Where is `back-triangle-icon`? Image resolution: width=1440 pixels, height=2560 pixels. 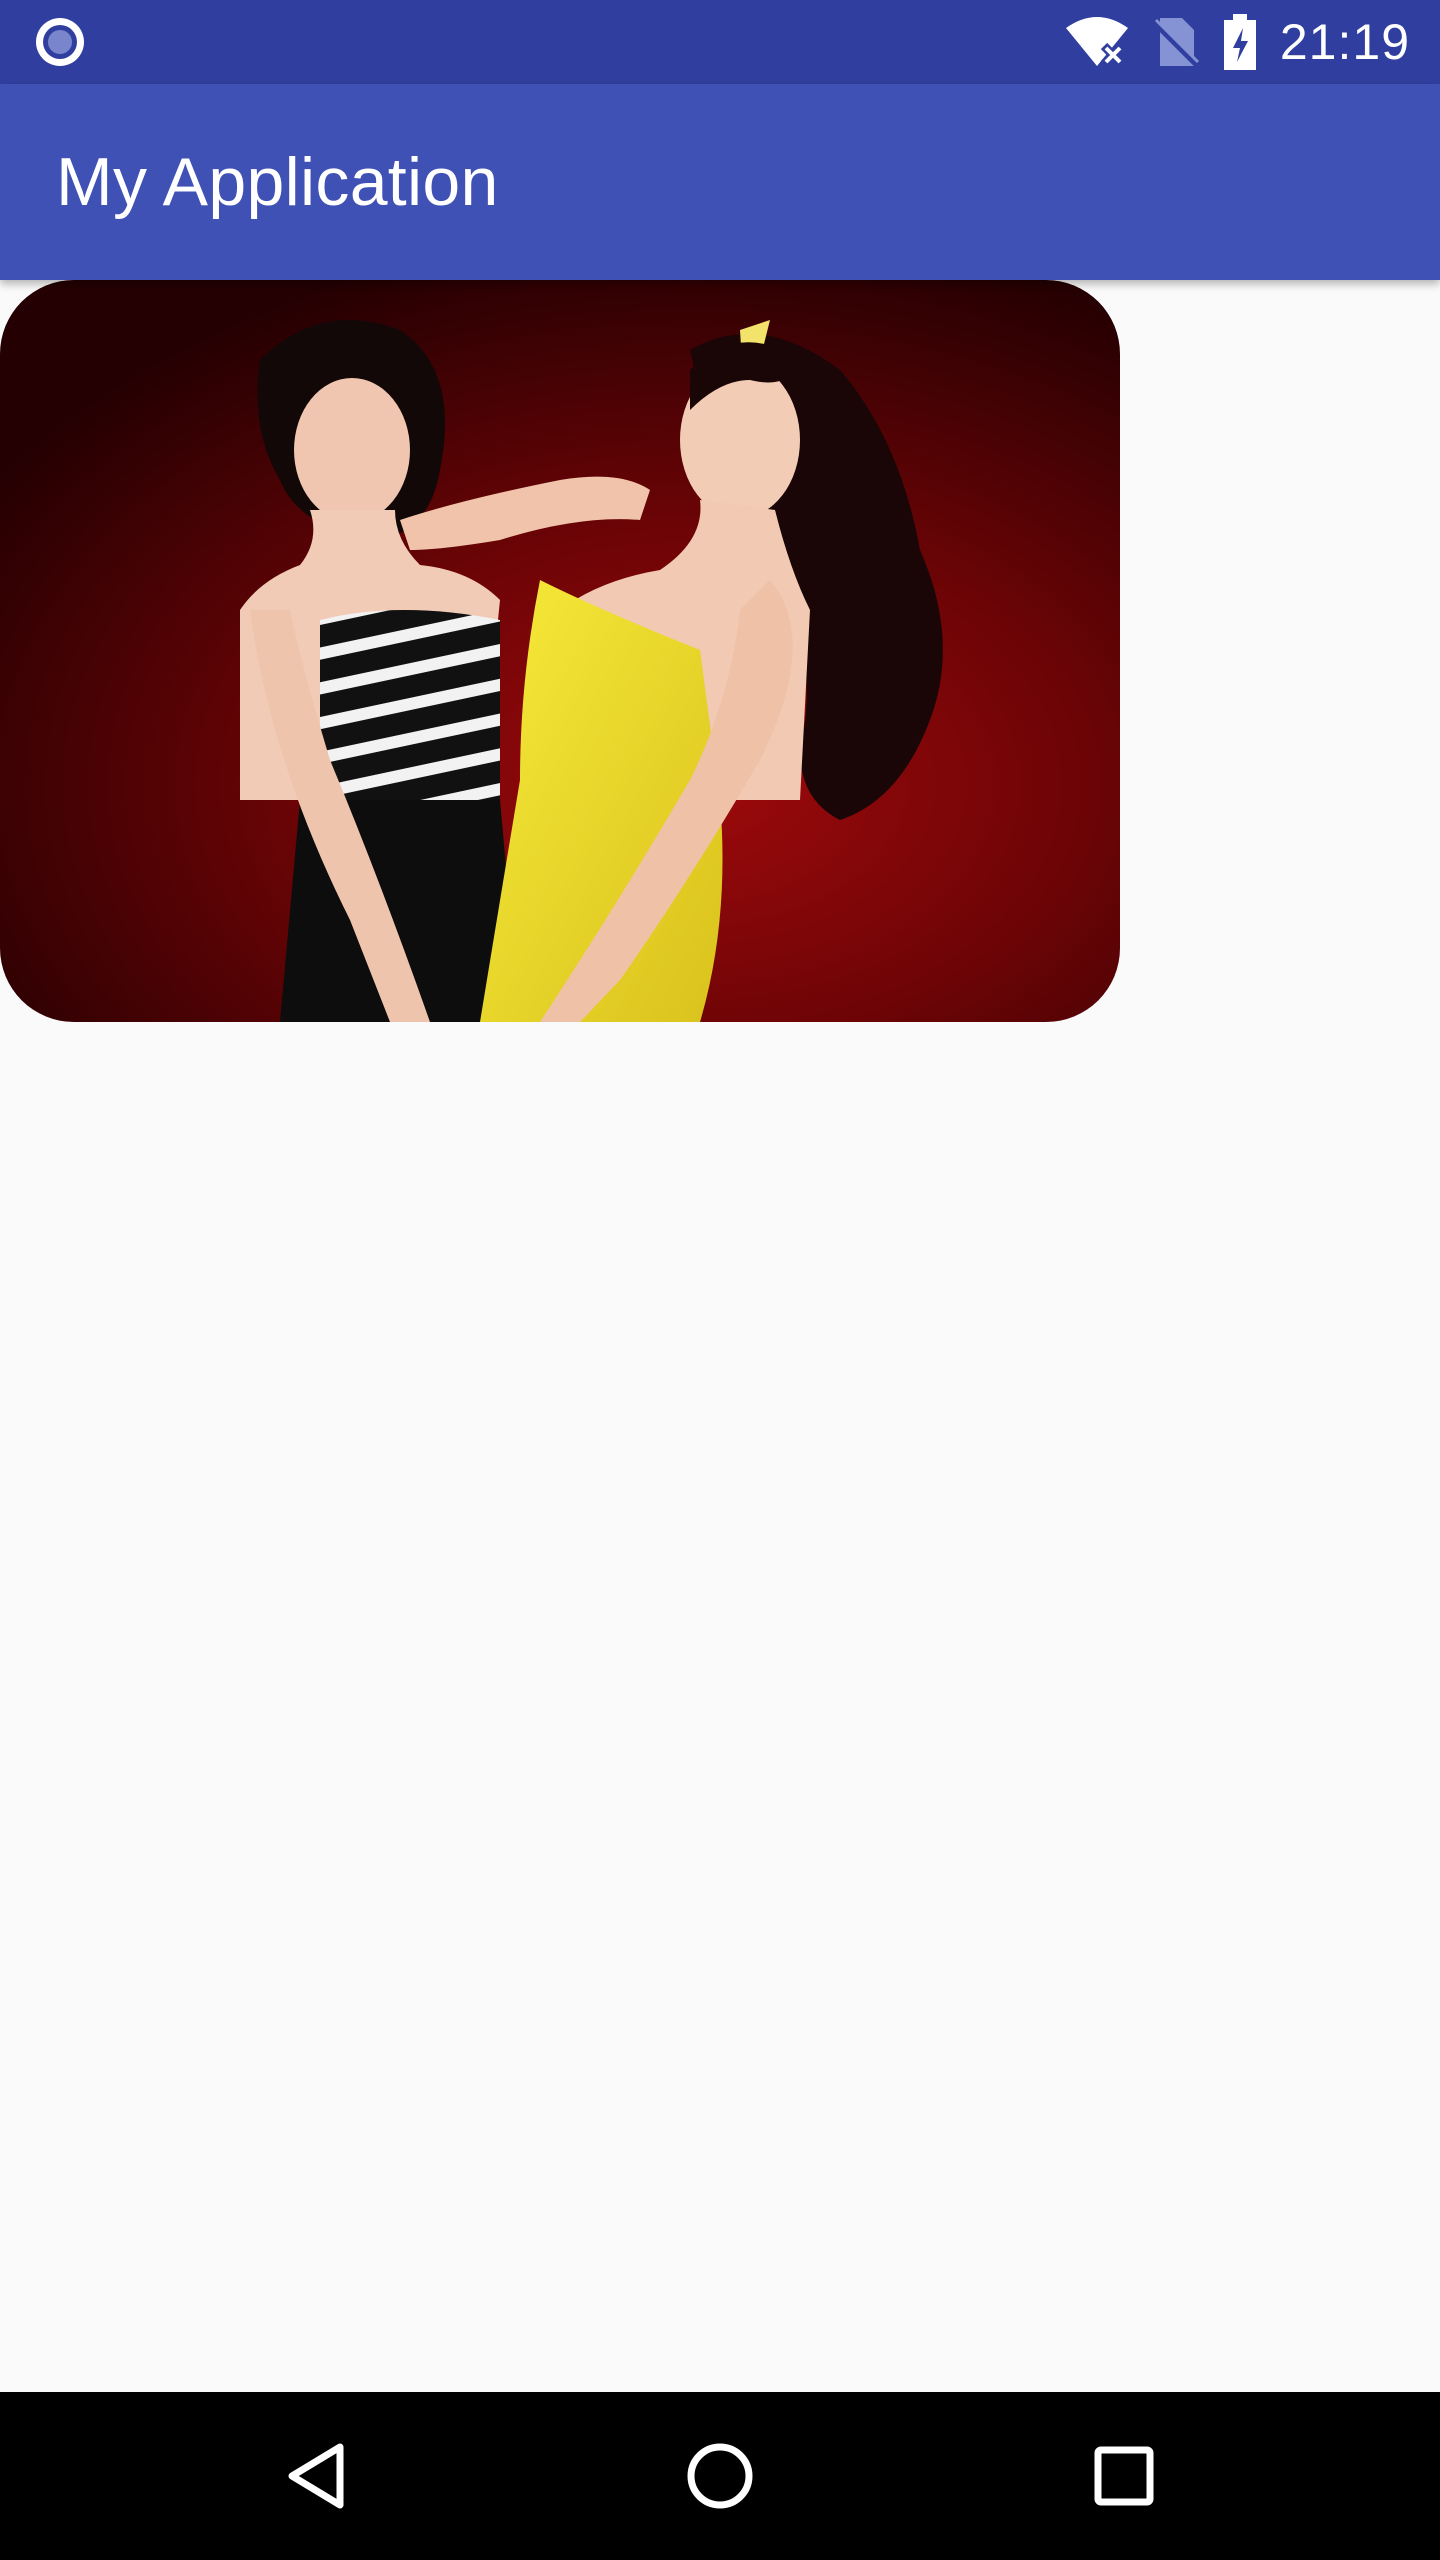 back-triangle-icon is located at coordinates (316, 2476).